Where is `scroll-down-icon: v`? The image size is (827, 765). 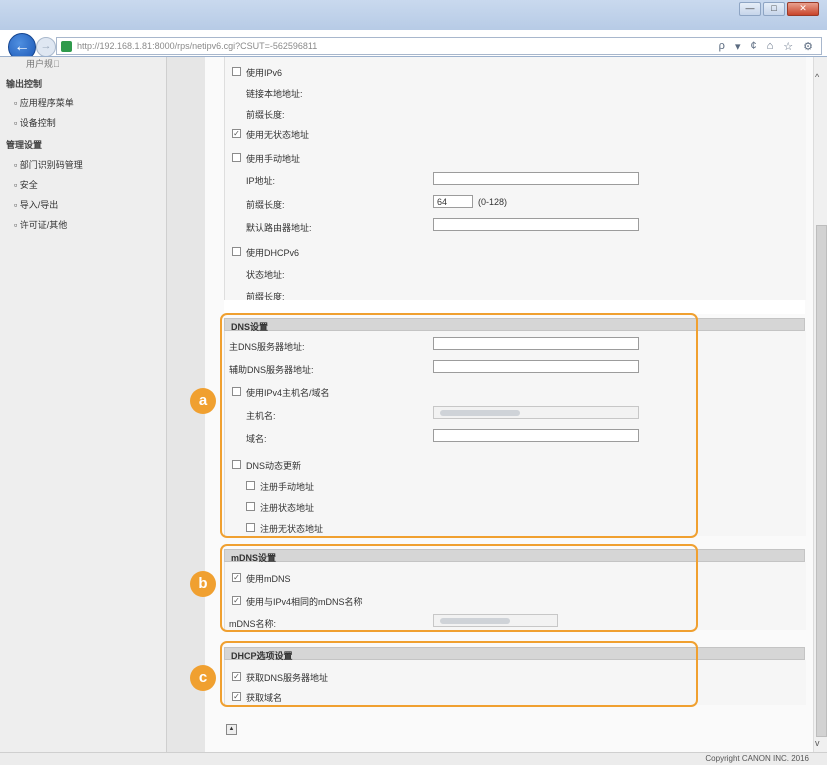
scroll-down-icon: v is located at coordinates (817, 743).